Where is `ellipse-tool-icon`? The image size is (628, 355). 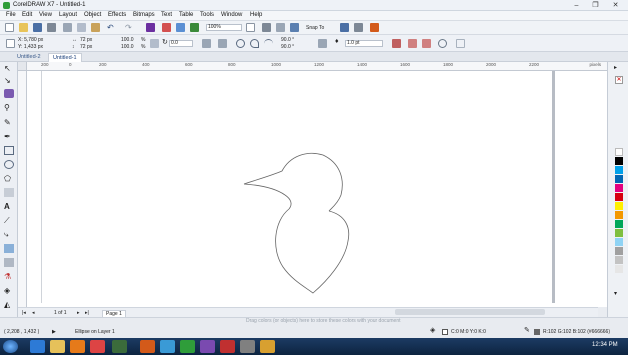
ellipse-tool-icon is located at coordinates (9, 164).